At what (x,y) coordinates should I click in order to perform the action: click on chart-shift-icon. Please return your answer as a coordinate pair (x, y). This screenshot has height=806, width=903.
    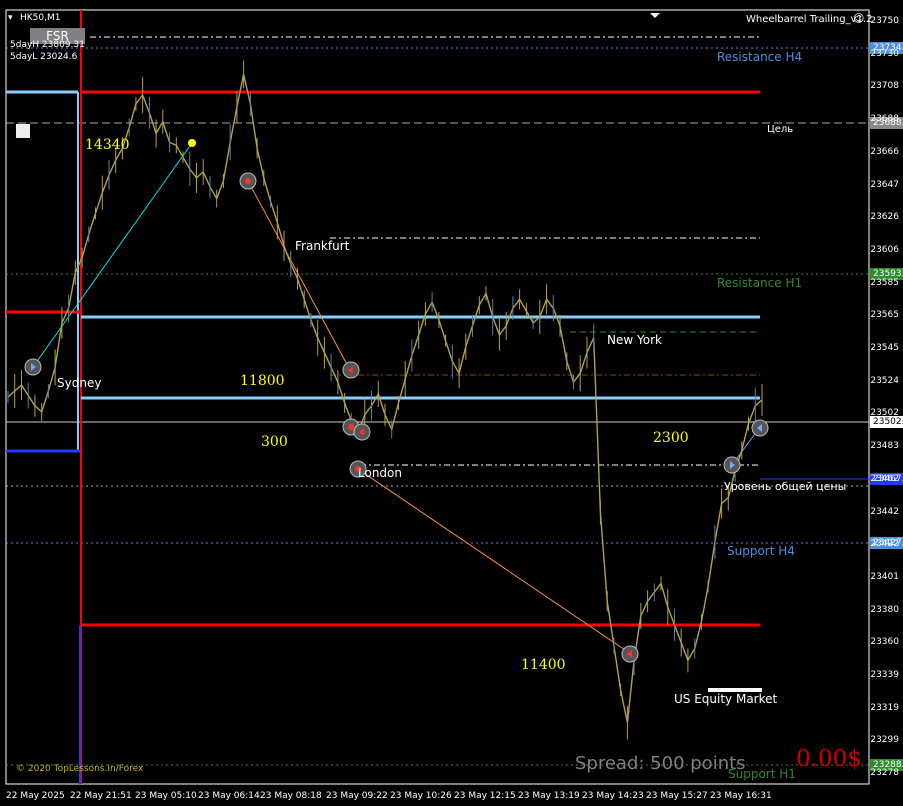
    Looking at the image, I should click on (655, 15).